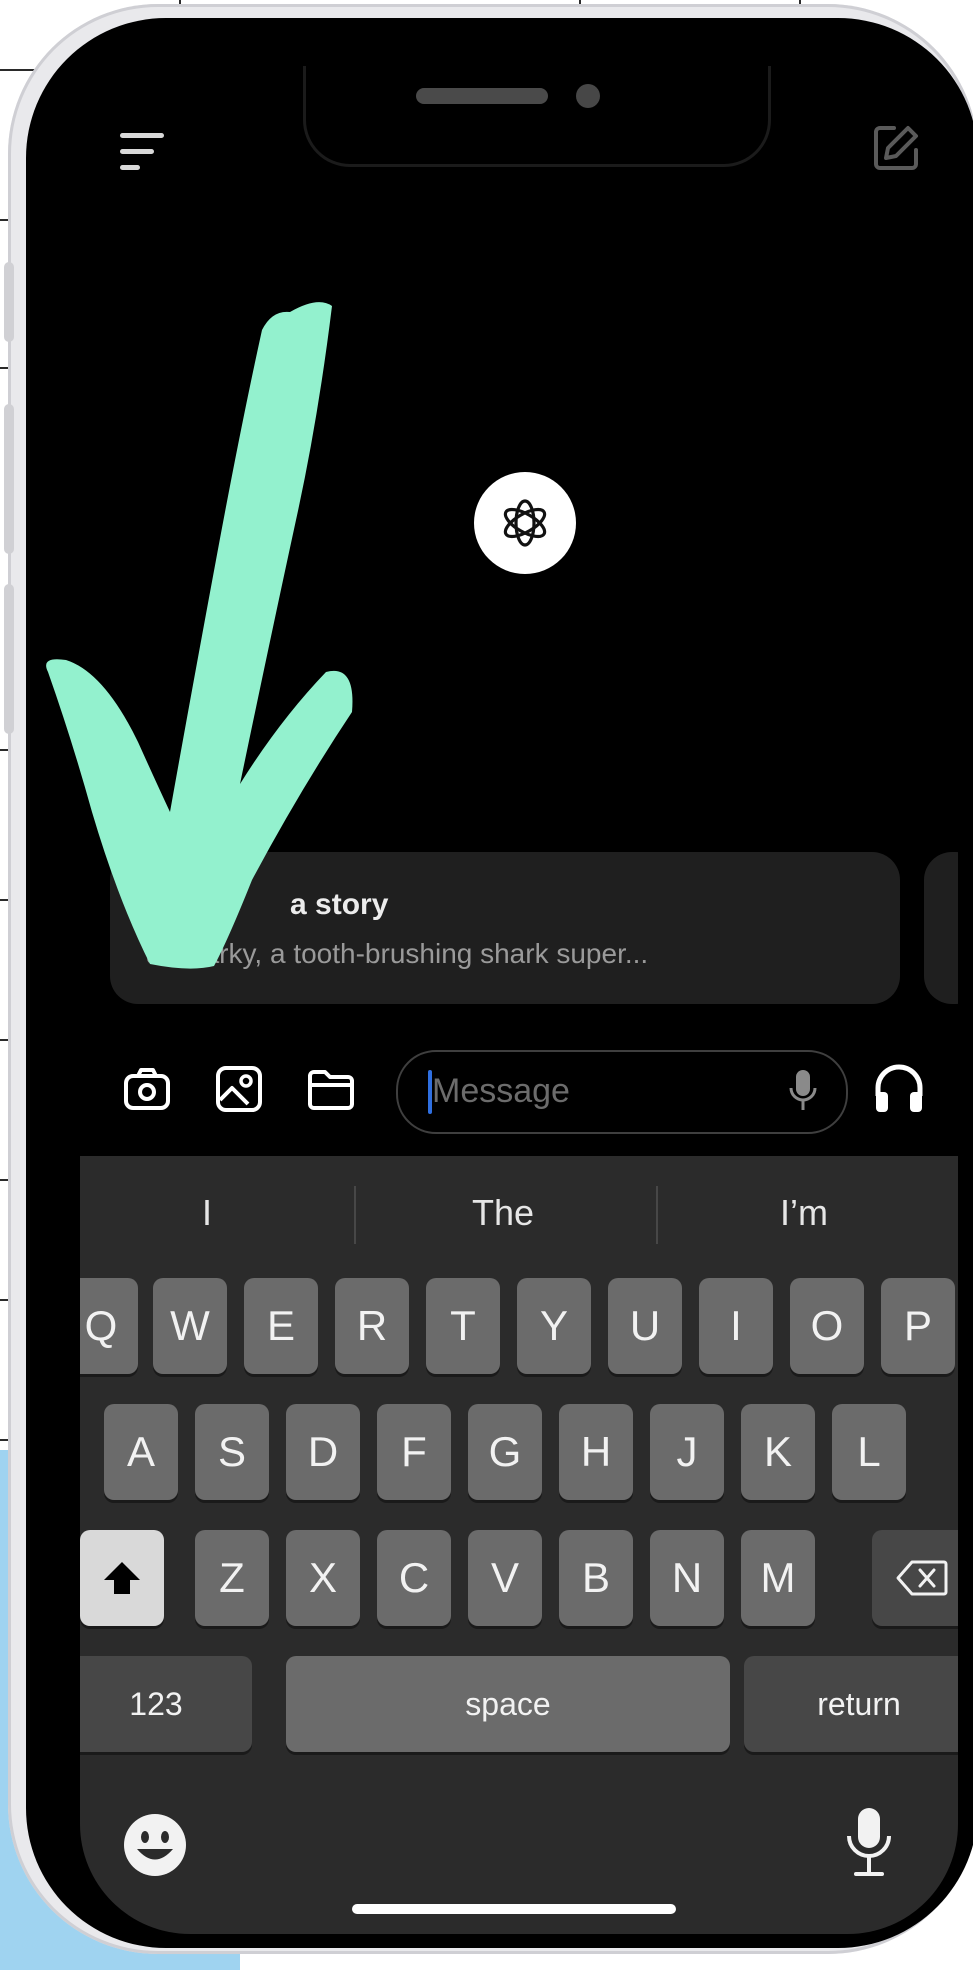  I want to click on numbers-key: 123, so click(166, 1704).